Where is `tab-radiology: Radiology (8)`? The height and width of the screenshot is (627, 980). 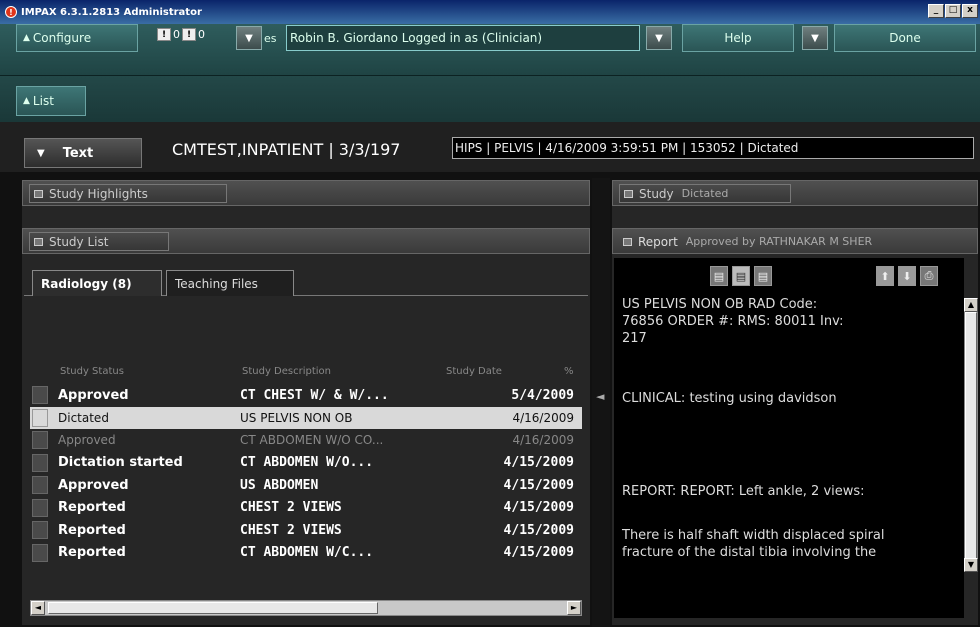
tab-radiology: Radiology (8) is located at coordinates (97, 283).